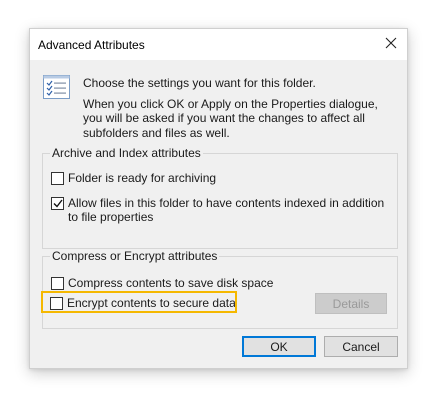 This screenshot has width=438, height=399. Describe the element at coordinates (142, 178) in the screenshot. I see `folder-ready-label: Folder is ready for archiving` at that location.